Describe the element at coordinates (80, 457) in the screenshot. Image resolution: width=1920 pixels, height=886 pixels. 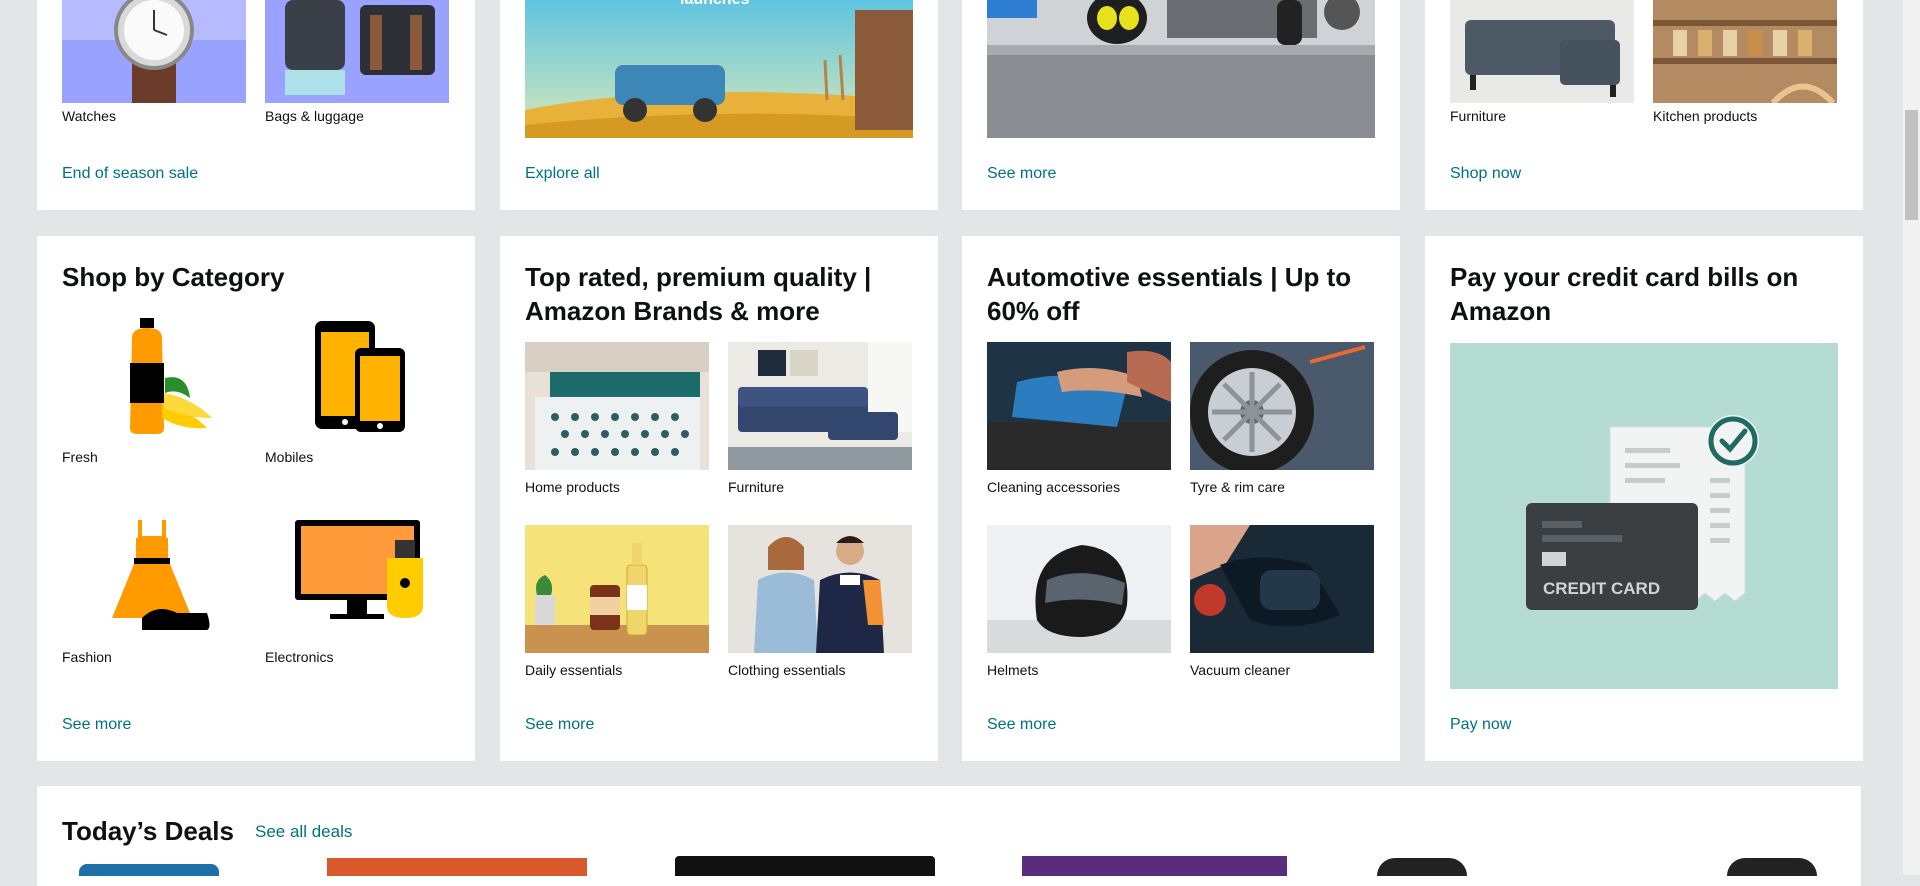
I see `category-label: Fresh` at that location.